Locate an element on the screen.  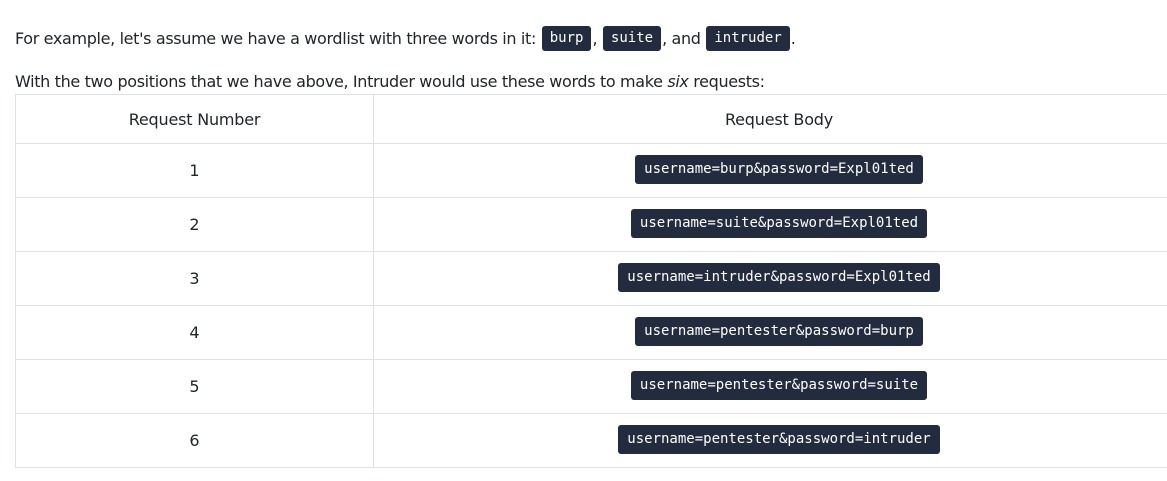
request-body-code: username=suite&password=Expl01ted is located at coordinates (779, 223).